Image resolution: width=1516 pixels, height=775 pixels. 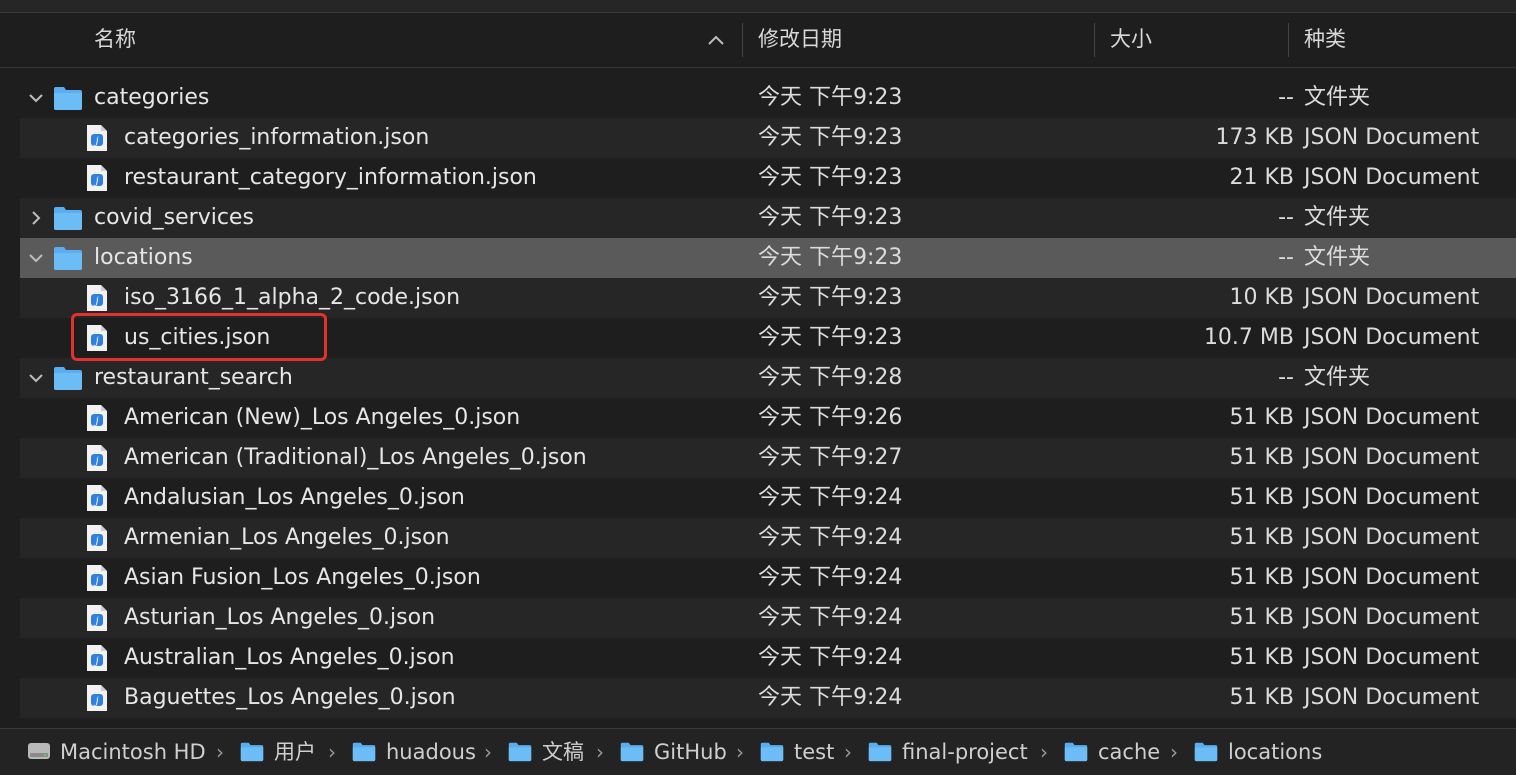 I want to click on sort-ascending-icon, so click(x=716, y=40).